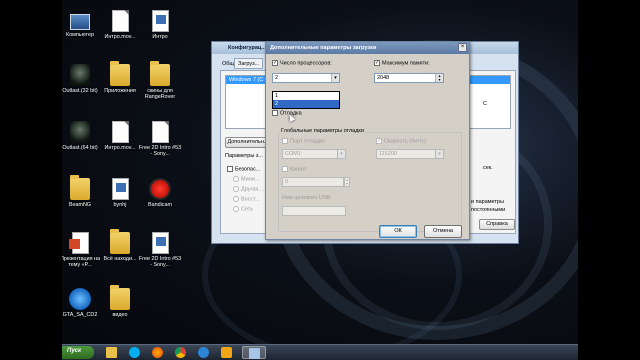  Describe the element at coordinates (347, 182) in the screenshot. I see `channel-spinner-icon: ▴ ▾` at that location.